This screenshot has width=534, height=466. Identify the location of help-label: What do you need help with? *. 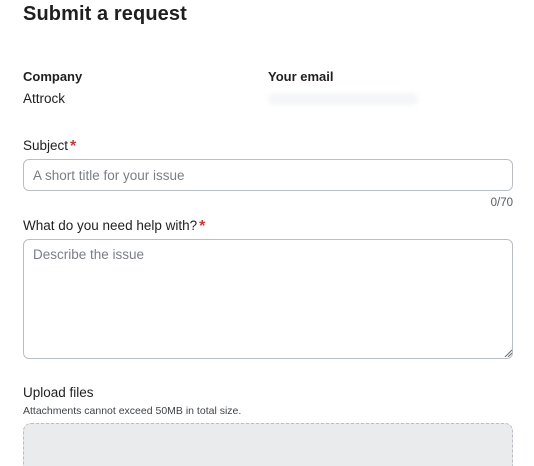
(114, 226).